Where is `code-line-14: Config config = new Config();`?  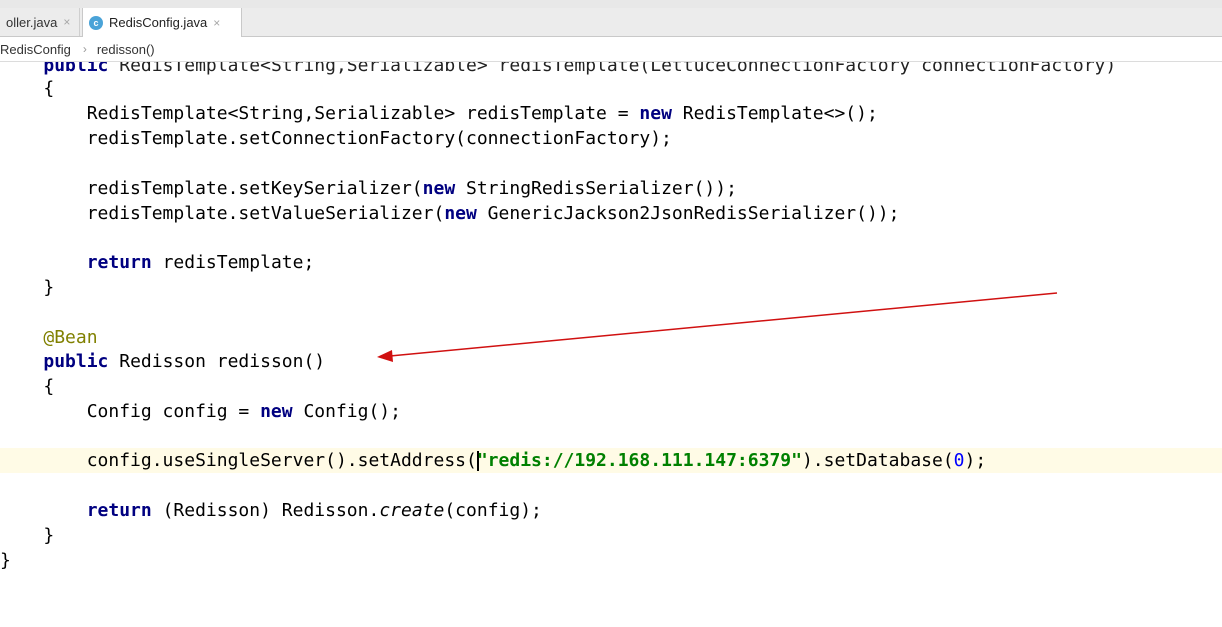 code-line-14: Config config = new Config(); is located at coordinates (243, 411).